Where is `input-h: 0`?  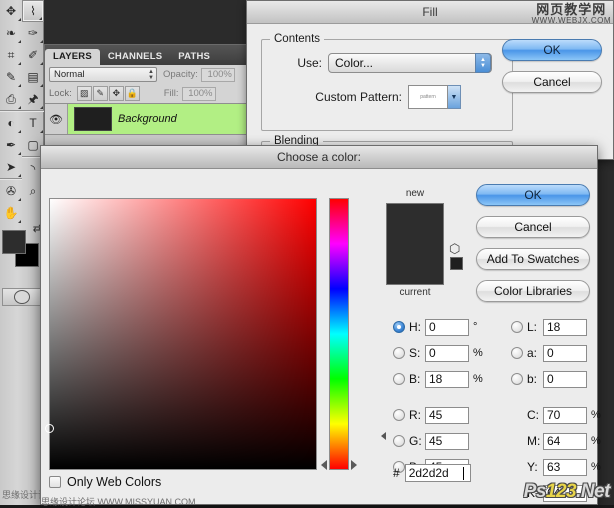 input-h: 0 is located at coordinates (447, 327).